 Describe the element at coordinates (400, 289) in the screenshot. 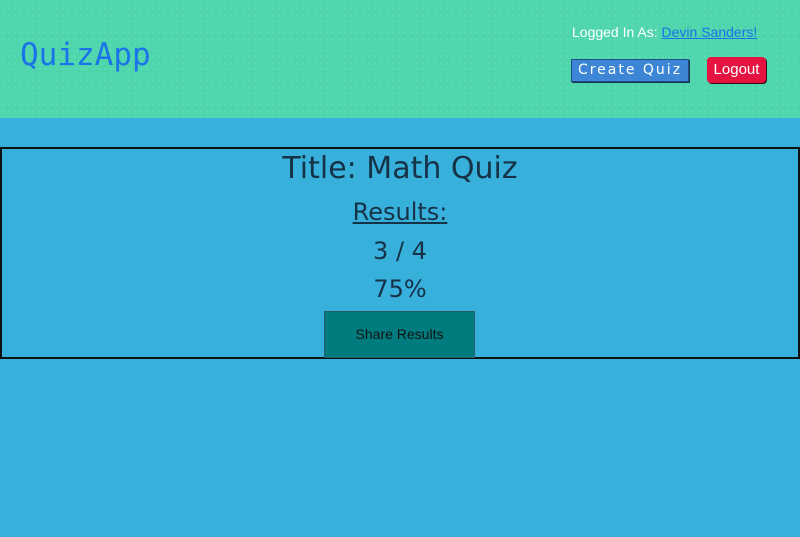

I see `score-percent: 75%` at that location.